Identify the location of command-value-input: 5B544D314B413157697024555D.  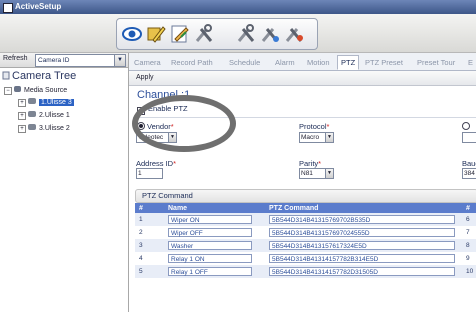
(362, 232).